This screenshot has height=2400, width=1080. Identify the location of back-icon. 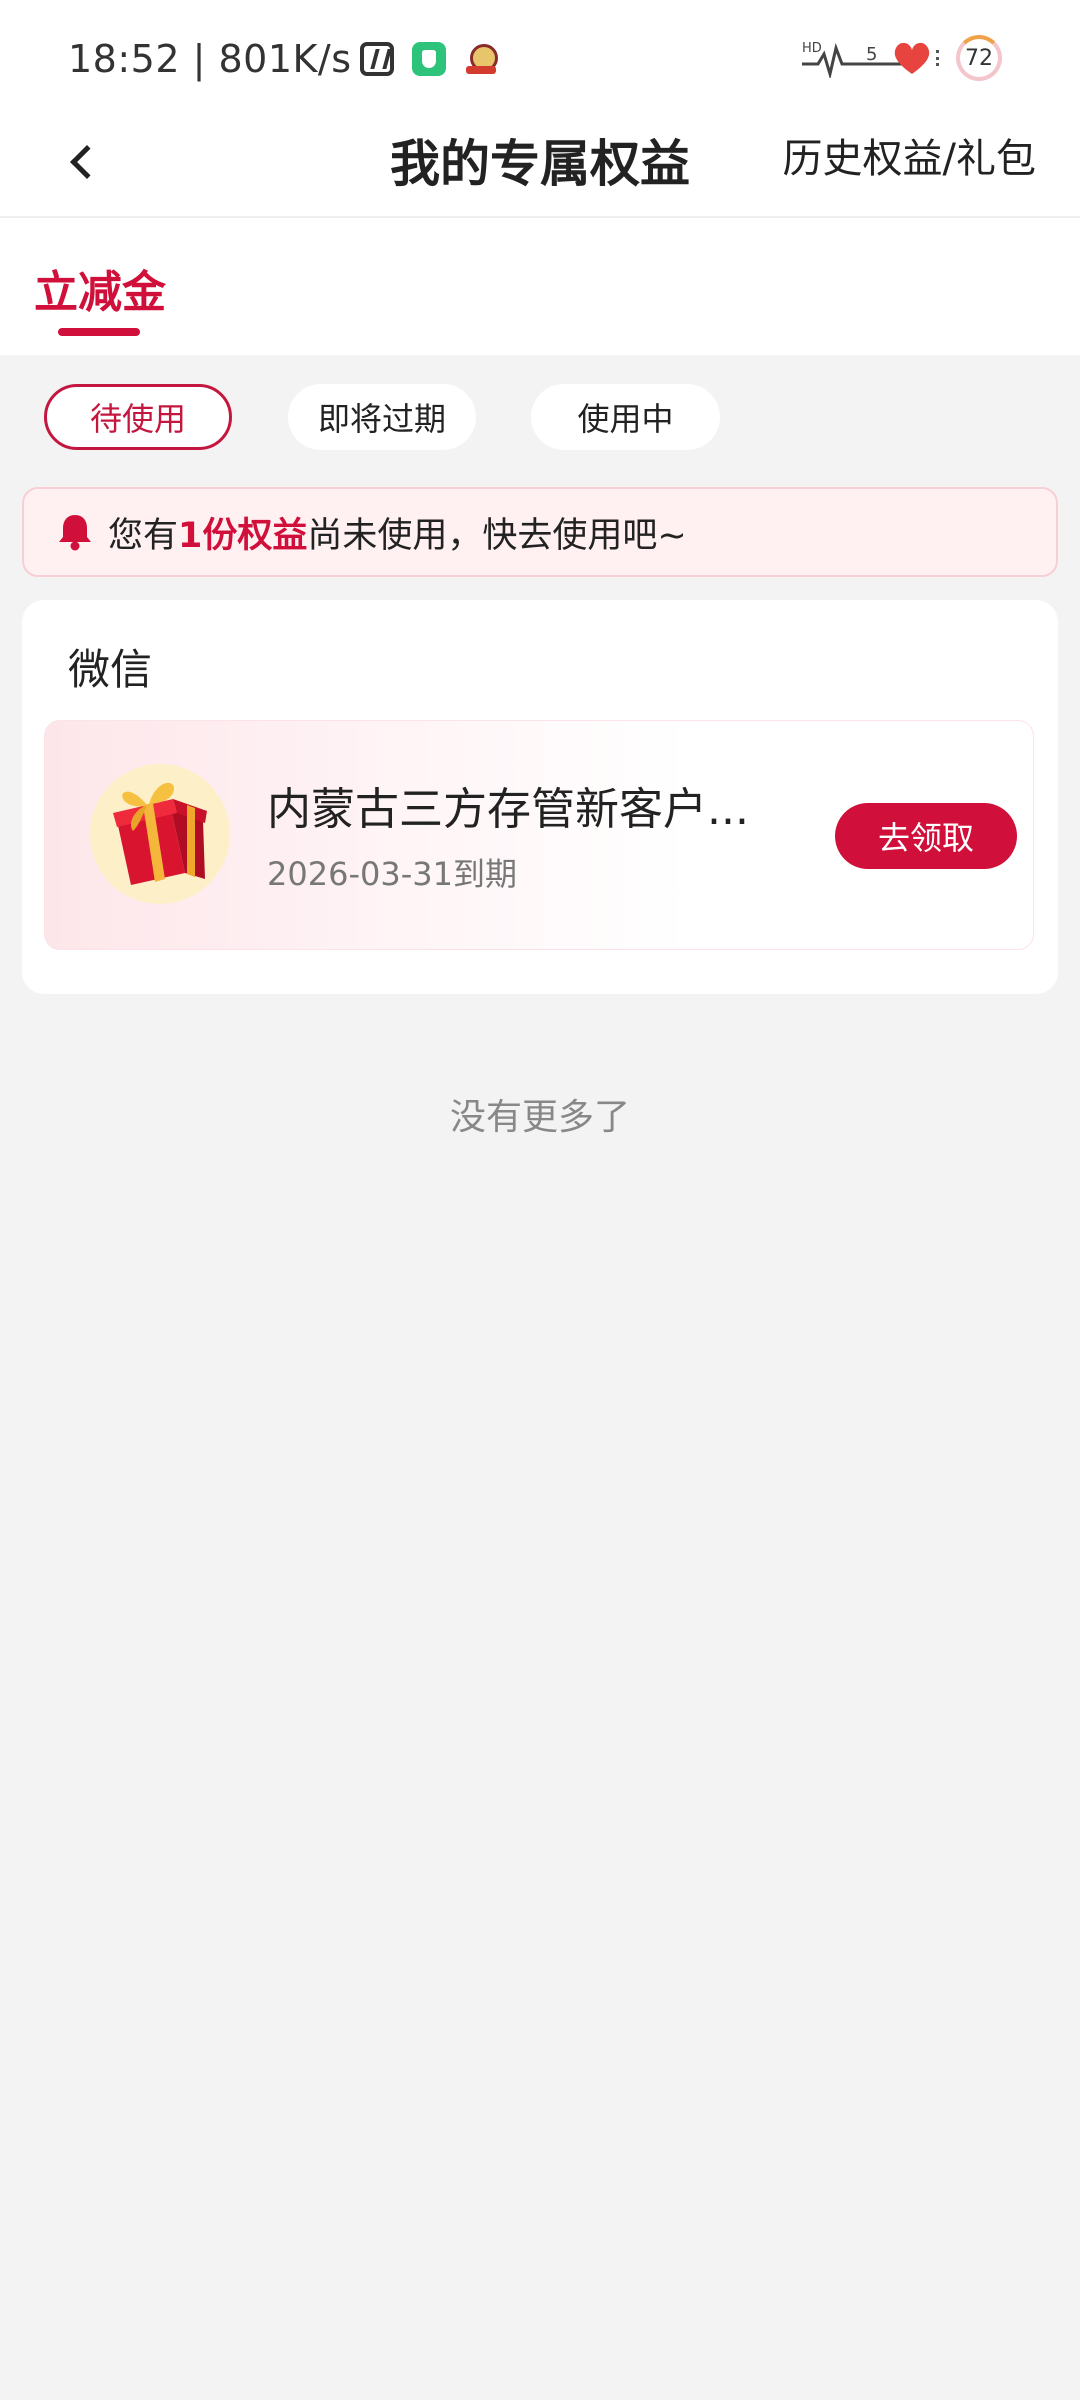
(82, 162).